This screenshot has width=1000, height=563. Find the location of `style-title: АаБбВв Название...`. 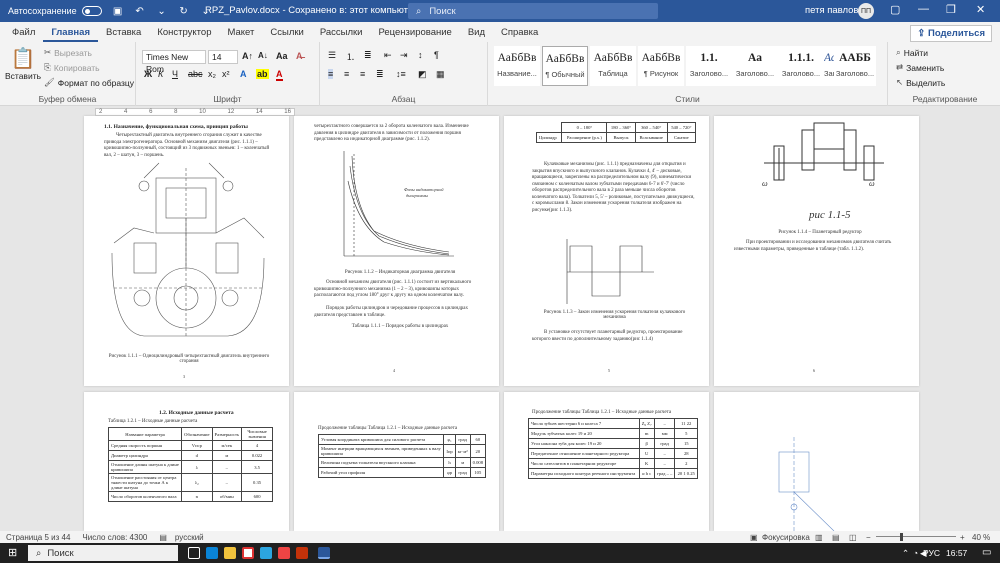

style-title: АаБбВв Название... is located at coordinates (517, 66).